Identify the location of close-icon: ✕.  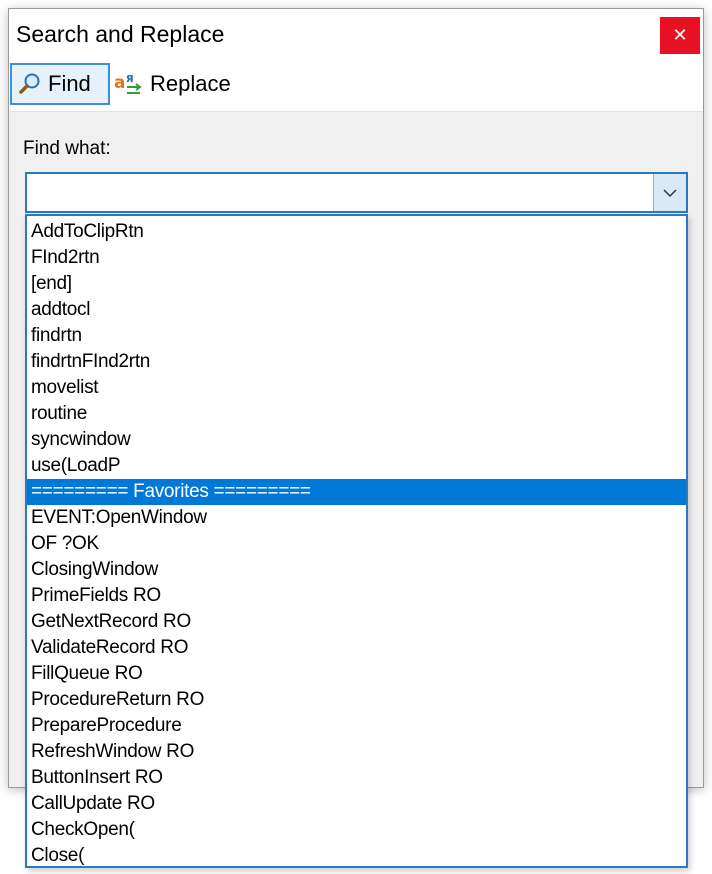
(680, 35).